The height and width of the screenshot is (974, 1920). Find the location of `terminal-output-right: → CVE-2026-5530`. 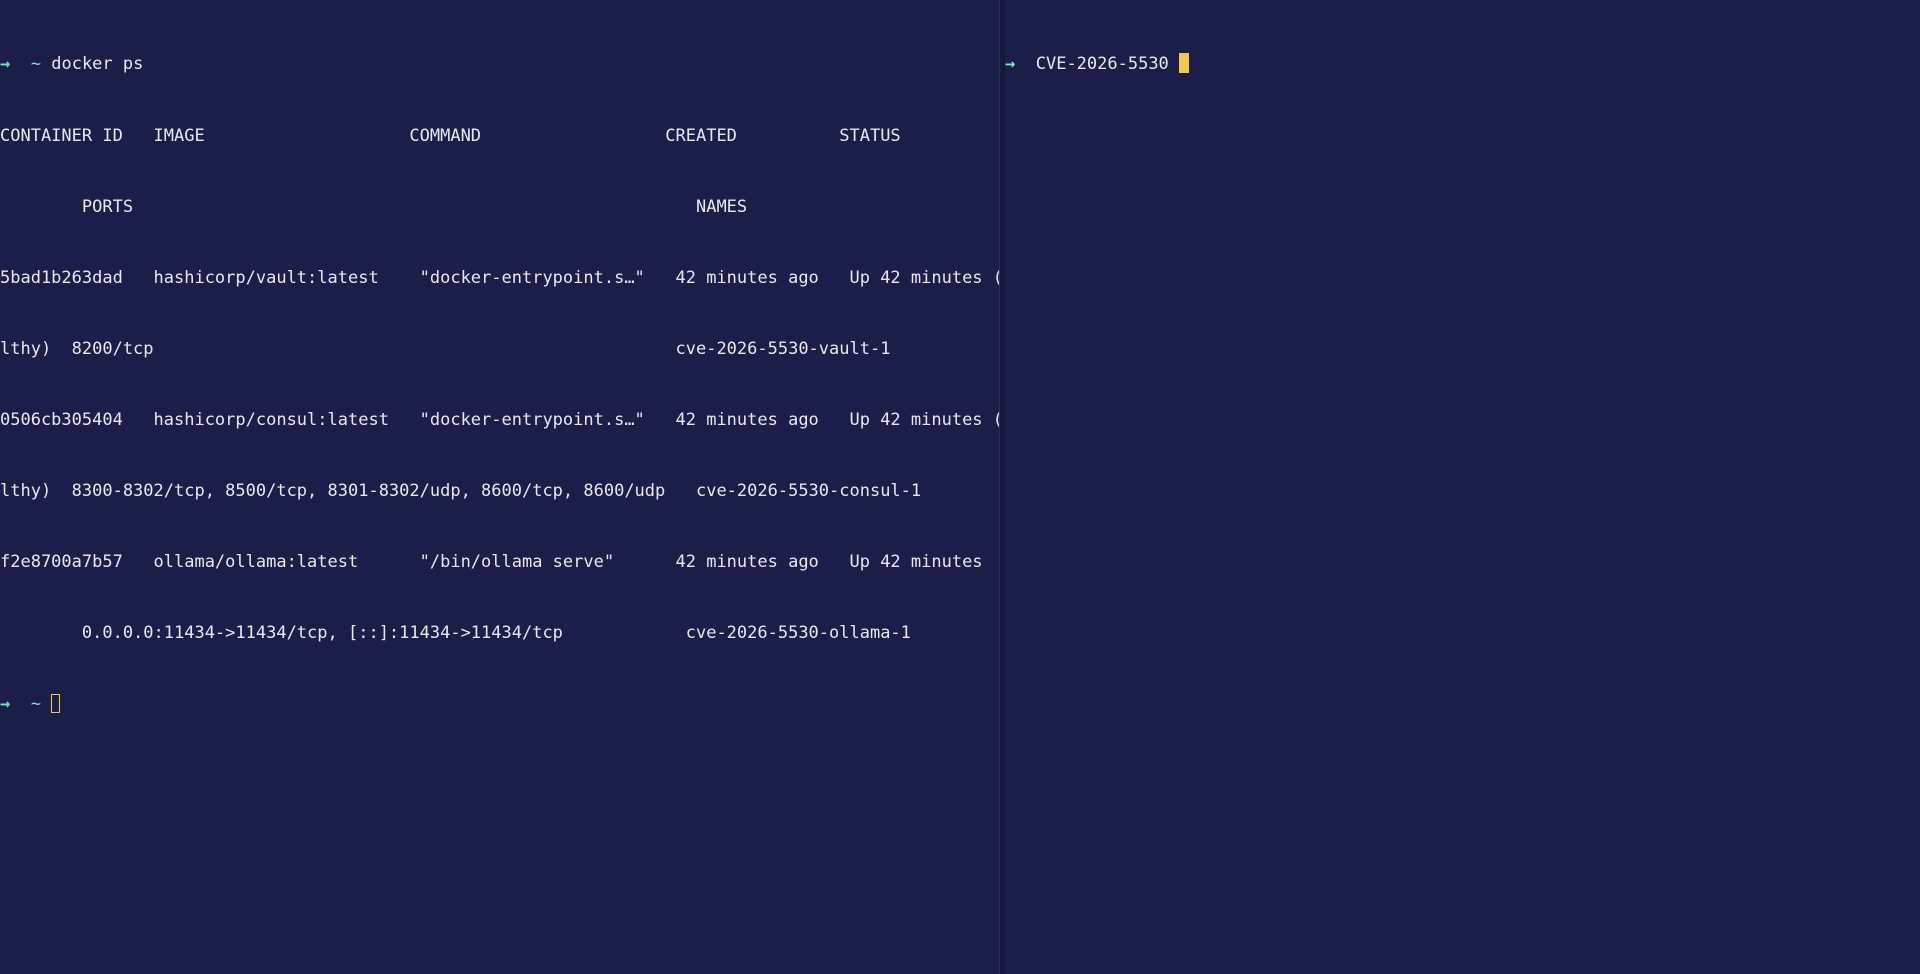

terminal-output-right: → CVE-2026-5530 is located at coordinates (1462, 65).